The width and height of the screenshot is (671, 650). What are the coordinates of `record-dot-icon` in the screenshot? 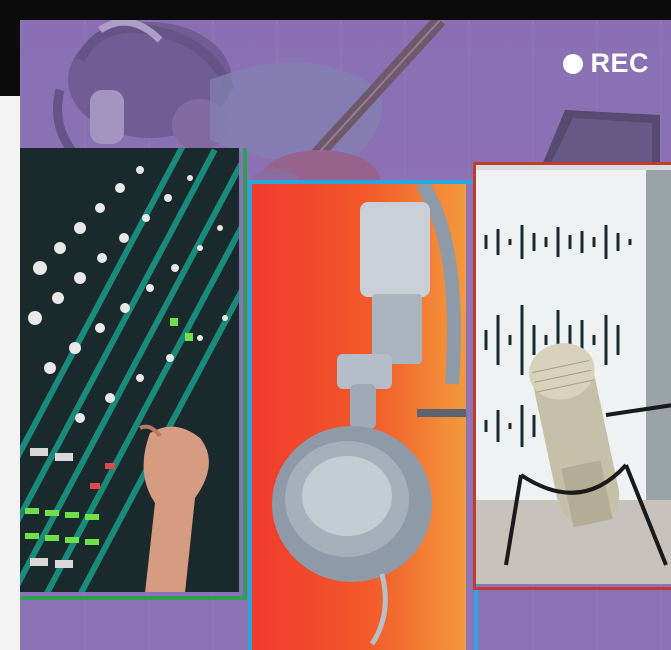 It's located at (573, 63).